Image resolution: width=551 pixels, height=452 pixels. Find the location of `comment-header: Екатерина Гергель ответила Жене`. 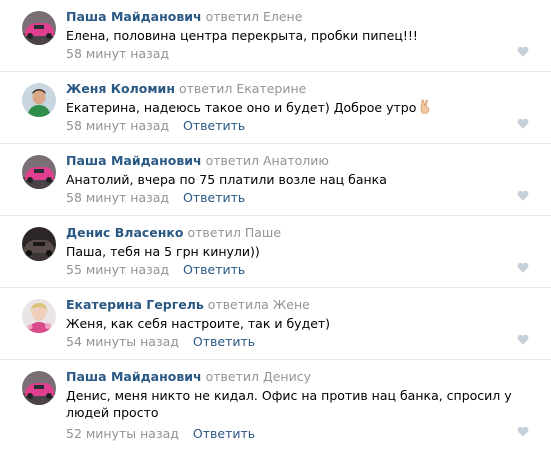

comment-header: Екатерина Гергель ответила Жене is located at coordinates (188, 304).